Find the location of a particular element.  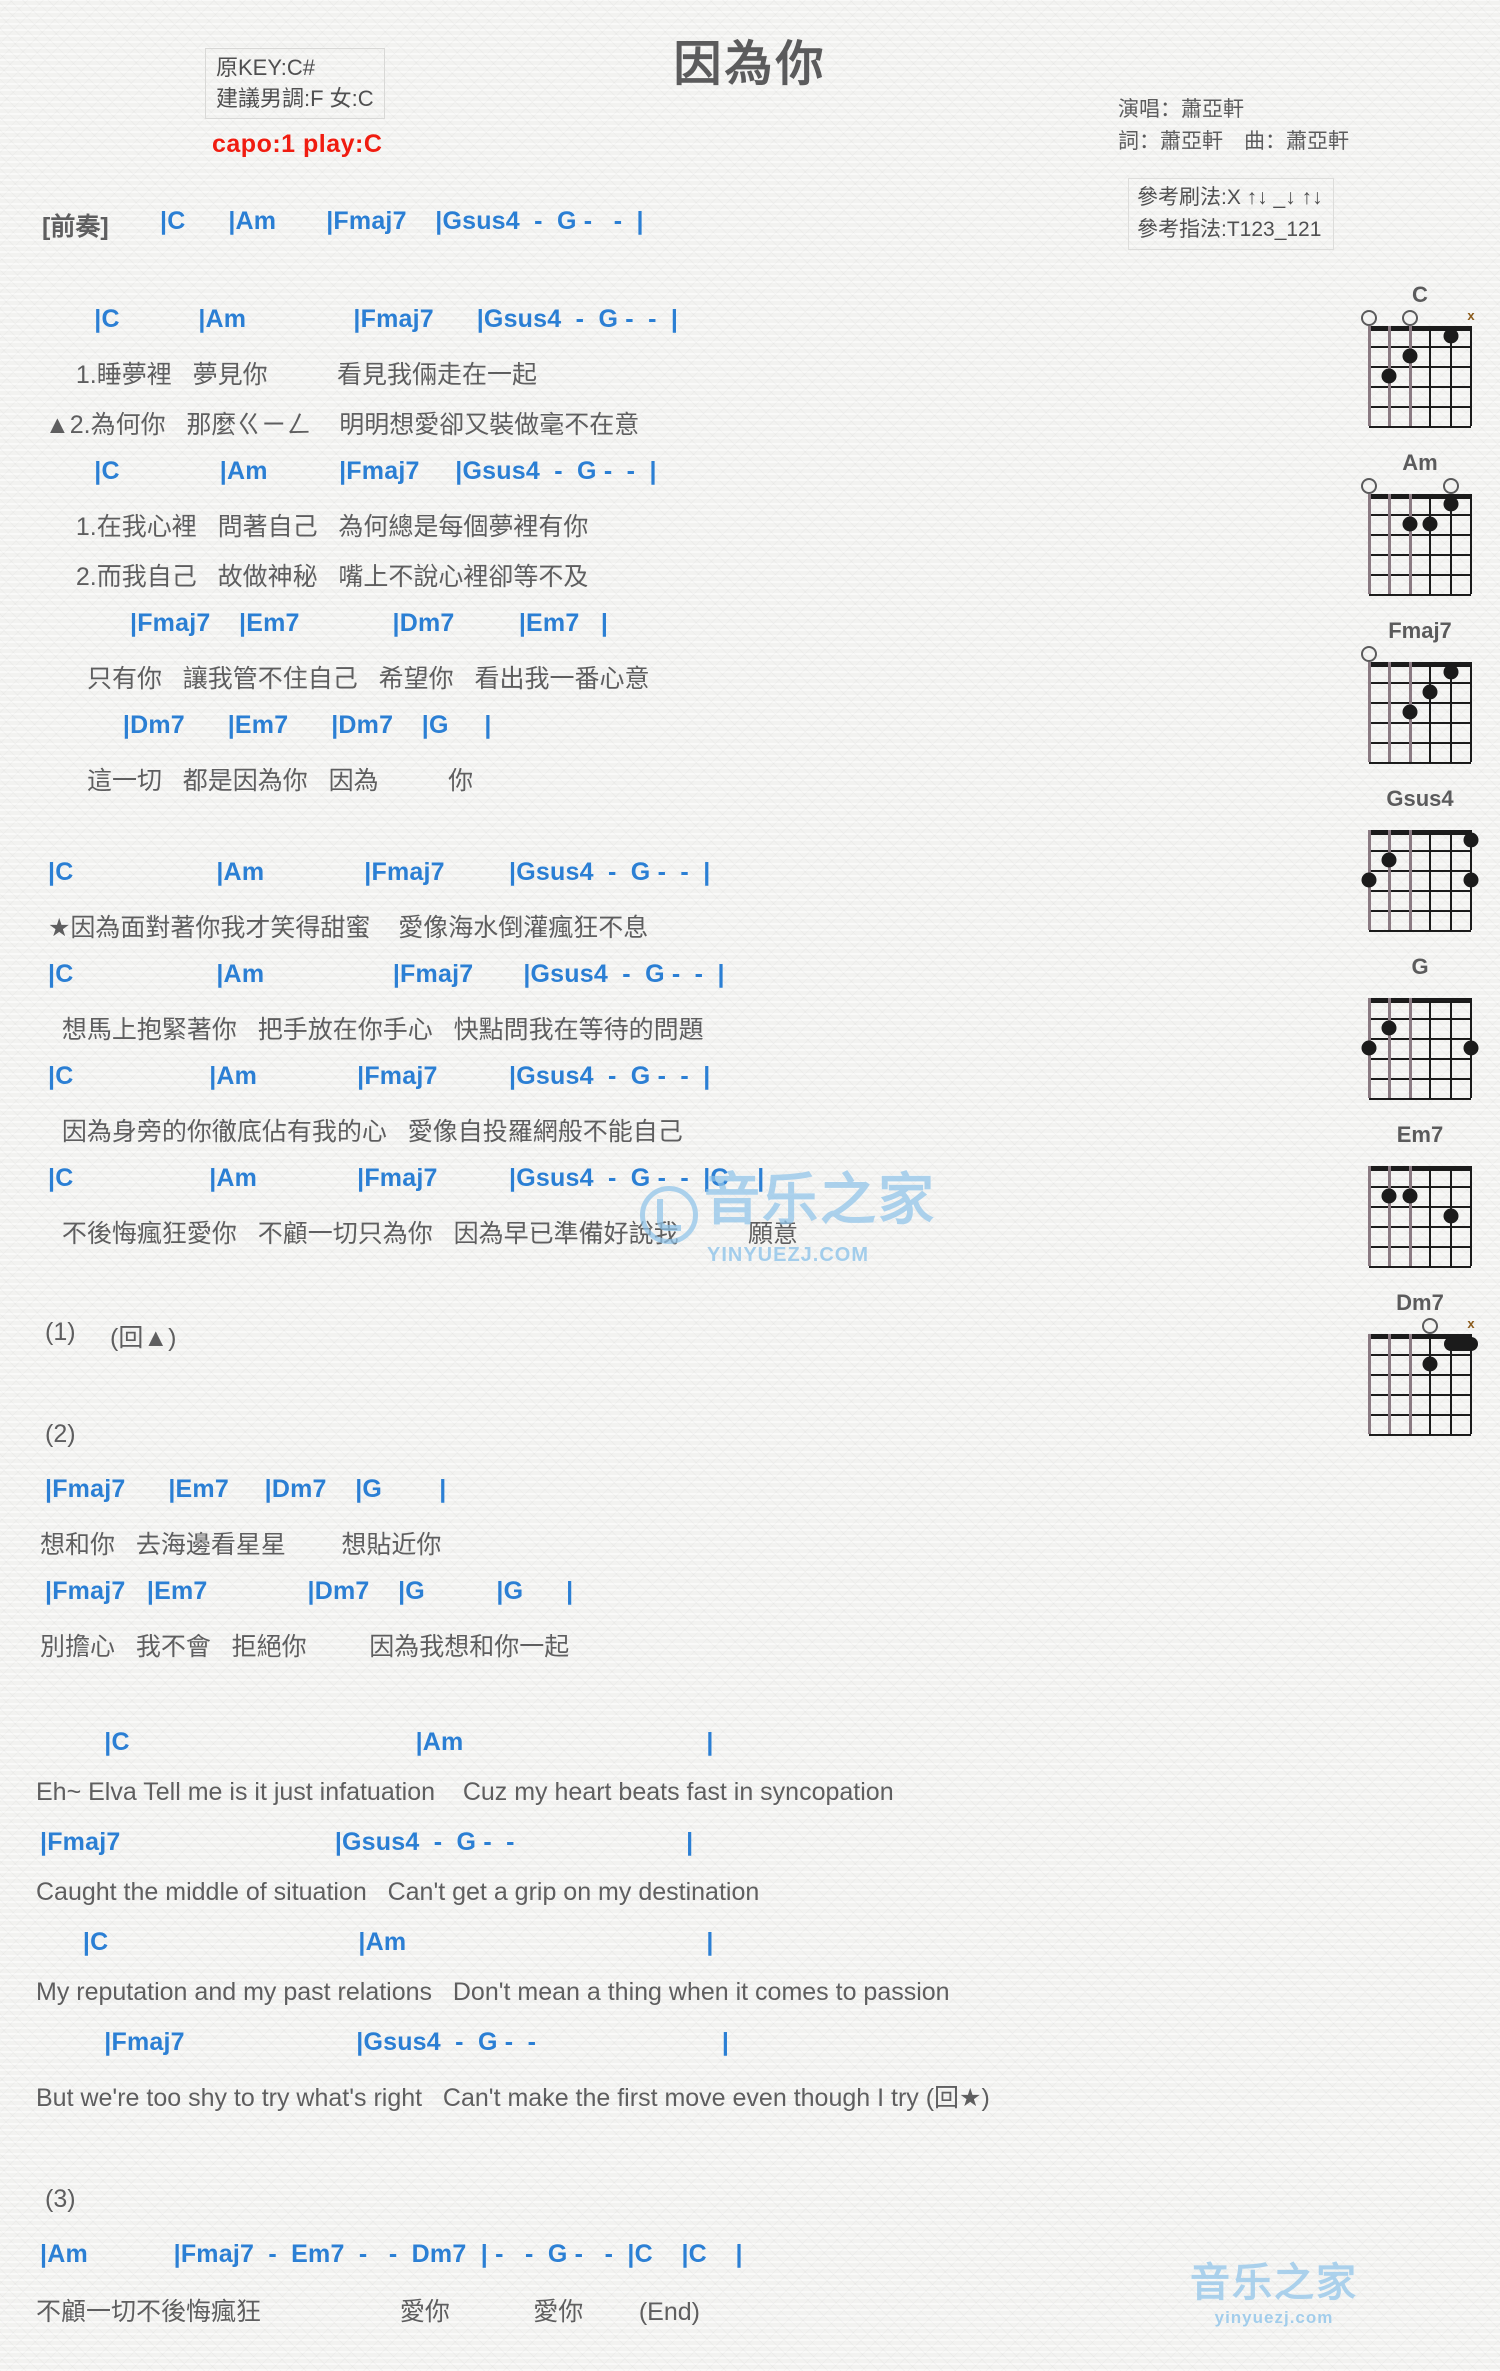

strumming-pattern: 參考刷法:X ↑↓ _↓ ↑↓ is located at coordinates (1230, 197).